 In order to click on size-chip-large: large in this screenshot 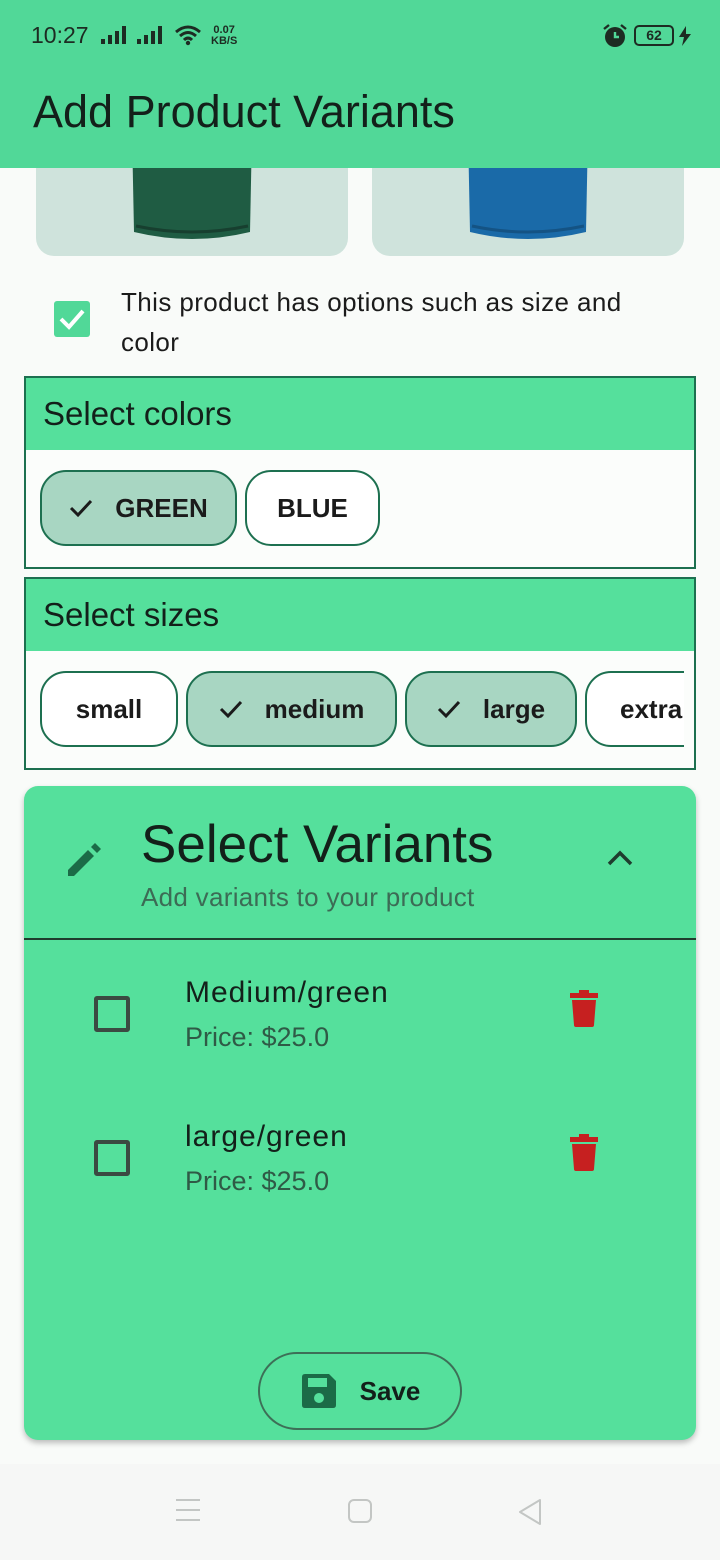, I will do `click(491, 709)`.